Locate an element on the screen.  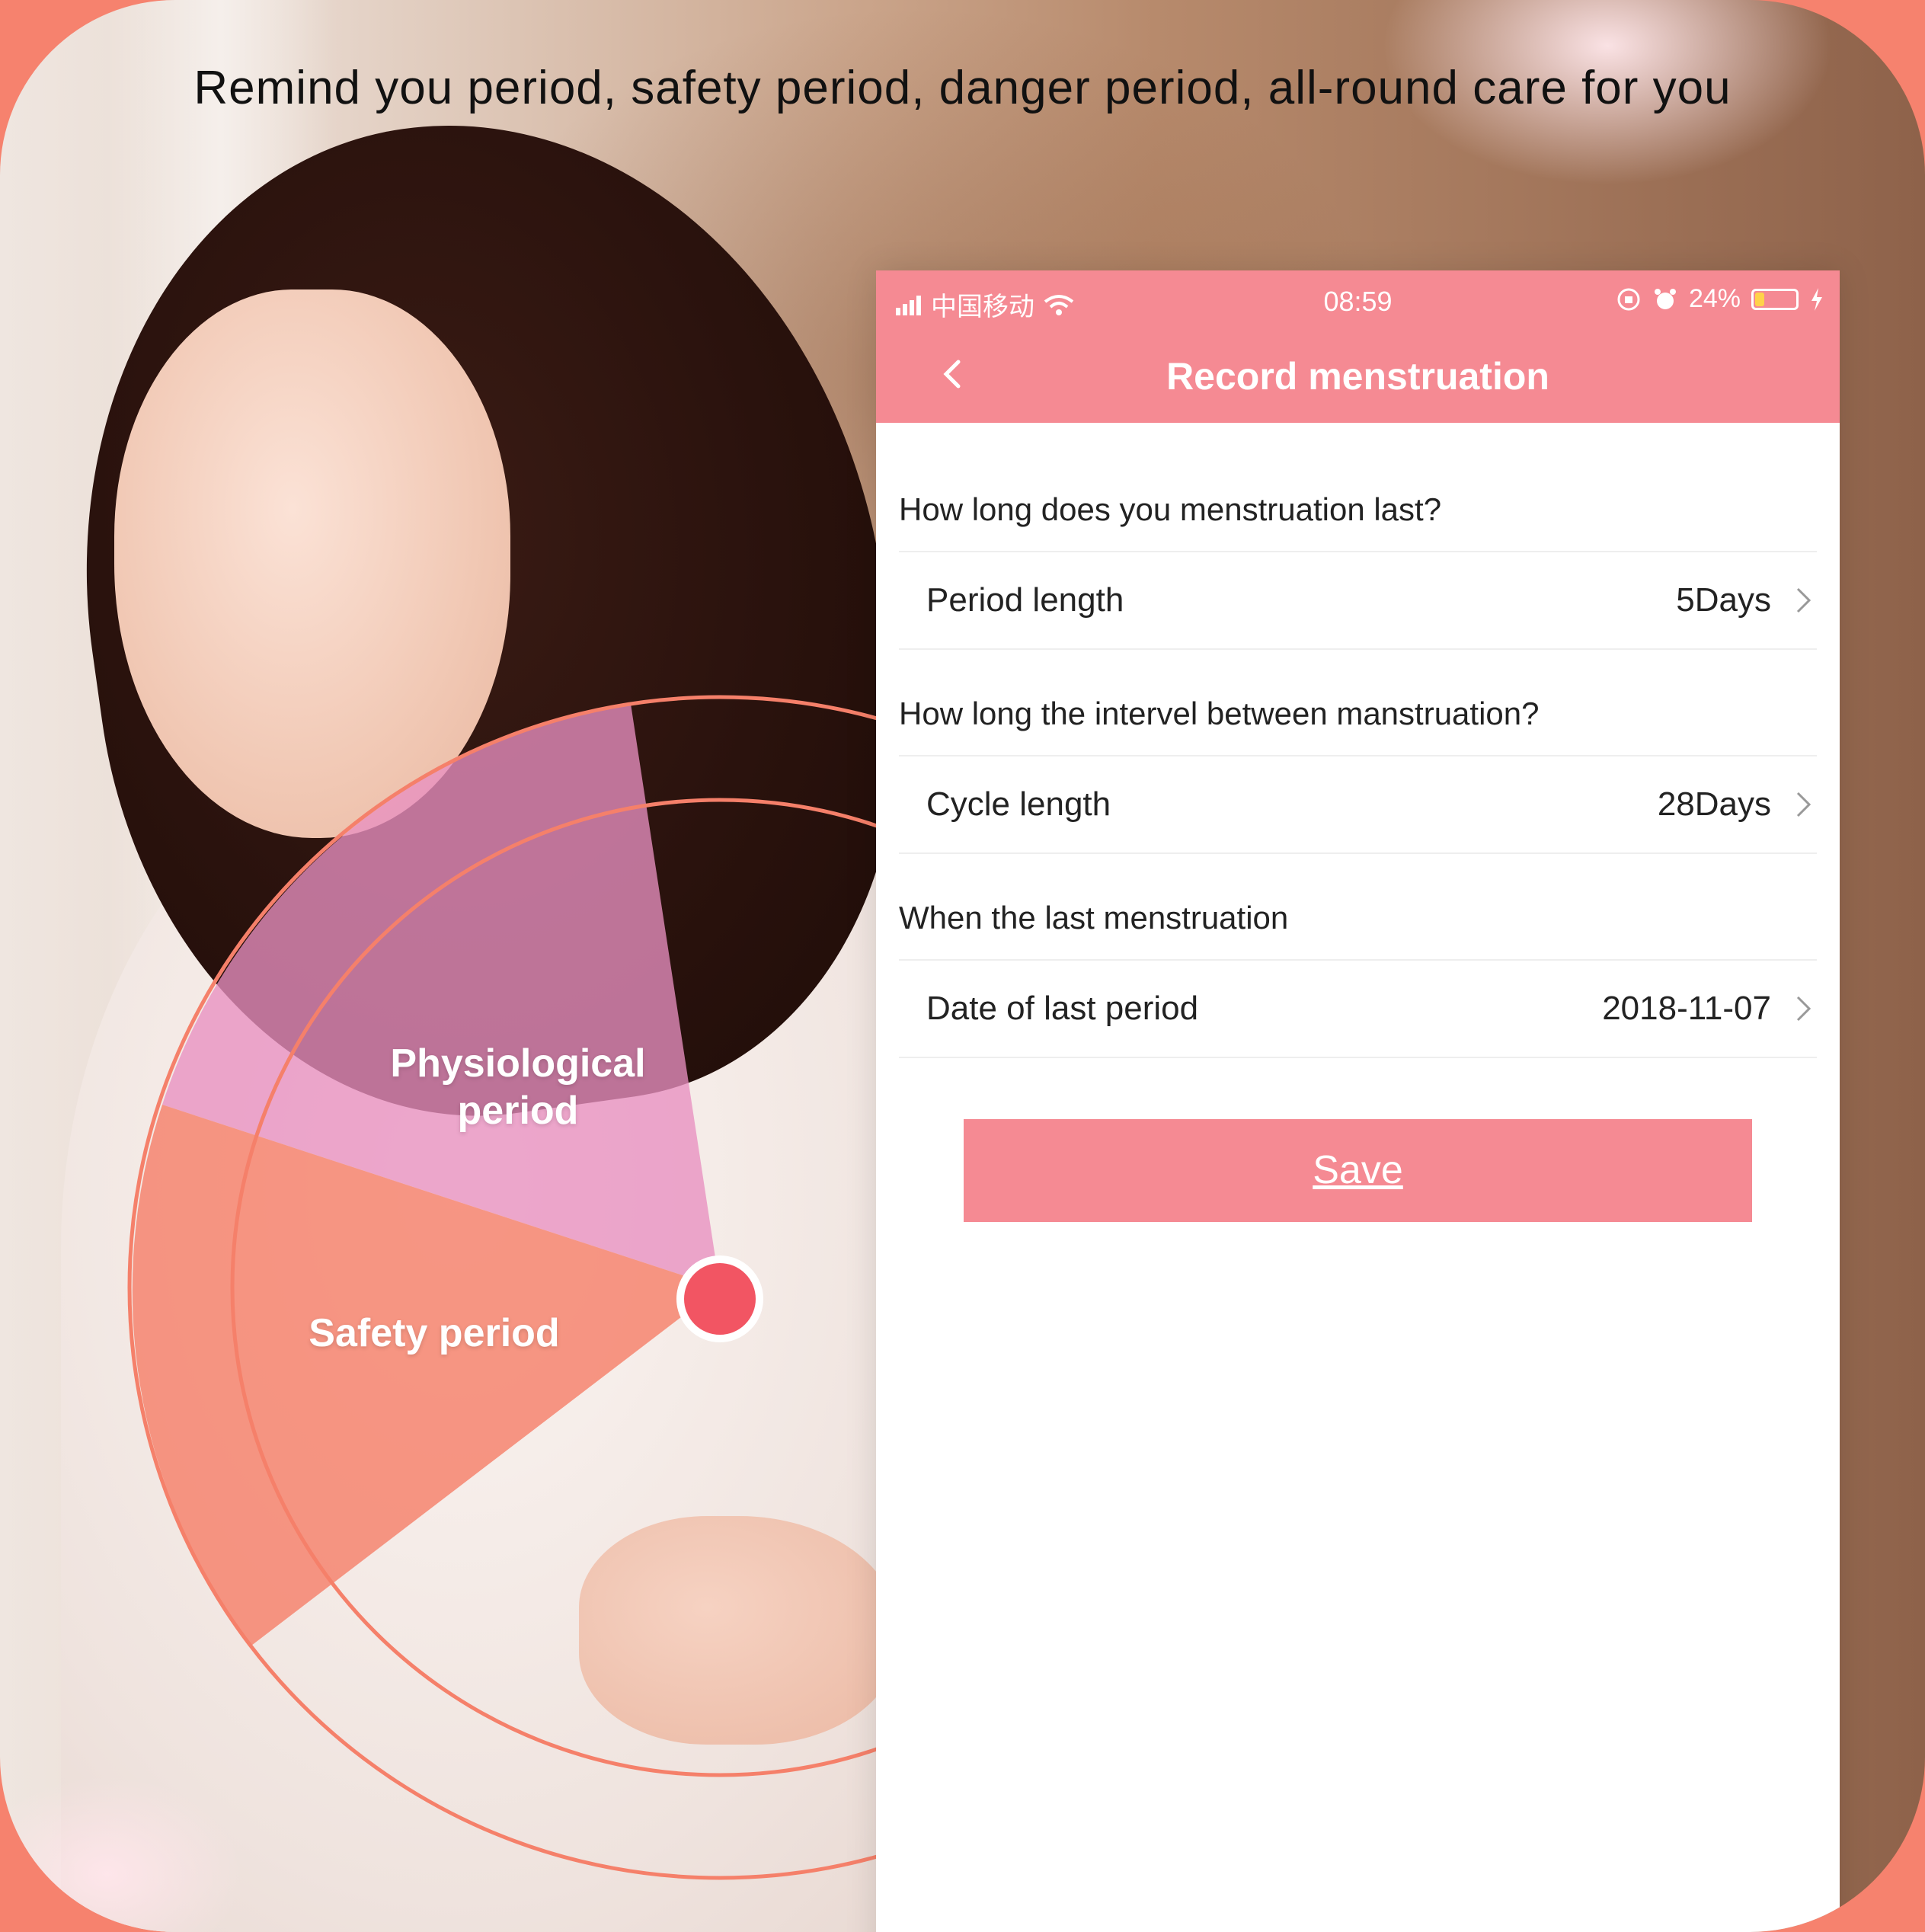
battery-fill is located at coordinates (1760, 299).